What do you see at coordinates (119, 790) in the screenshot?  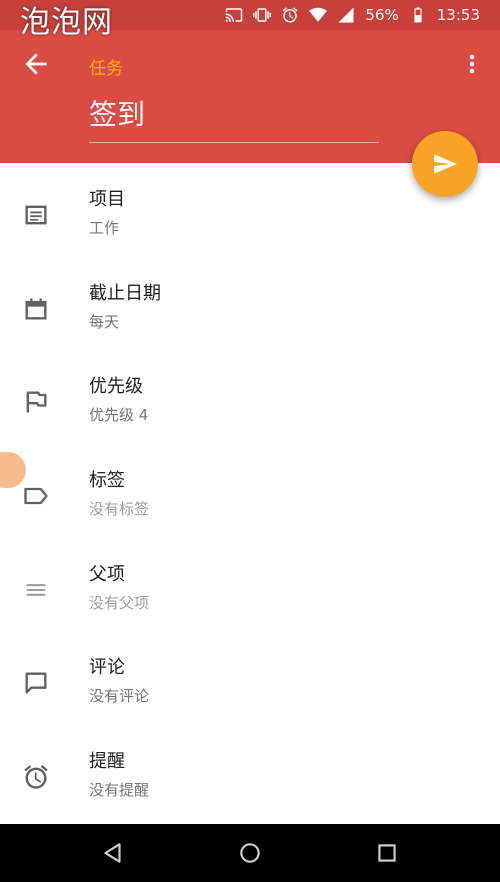 I see `field-value: 没有提醒` at bounding box center [119, 790].